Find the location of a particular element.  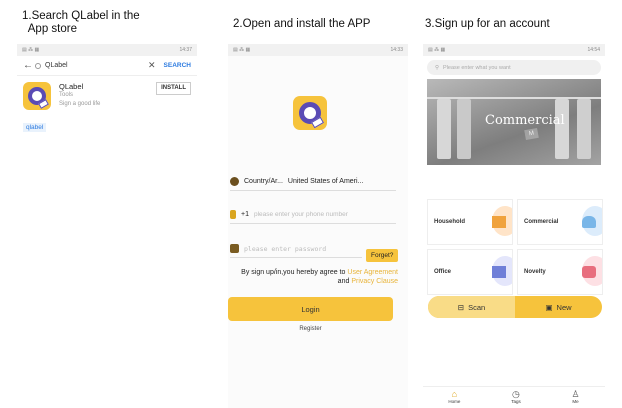

nav-home: ⌂ Home is located at coordinates (454, 397).